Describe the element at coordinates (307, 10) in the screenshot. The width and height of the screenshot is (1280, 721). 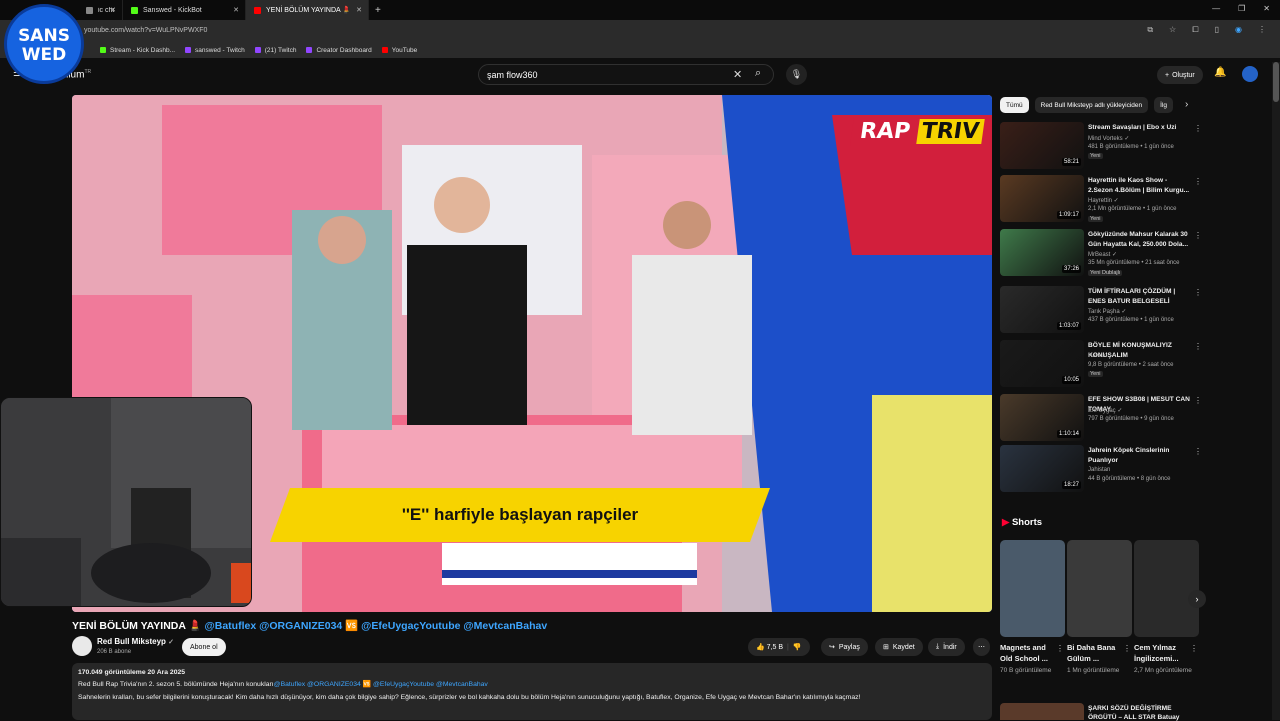
I see `browser-tab-3: YENİ BÖLÜM YAYINDA 💄 ✕` at that location.